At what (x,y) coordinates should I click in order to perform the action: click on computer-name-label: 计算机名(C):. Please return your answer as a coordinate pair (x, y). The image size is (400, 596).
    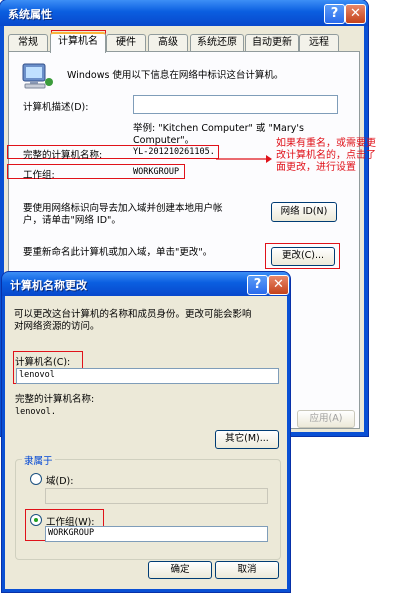
    Looking at the image, I should click on (43, 362).